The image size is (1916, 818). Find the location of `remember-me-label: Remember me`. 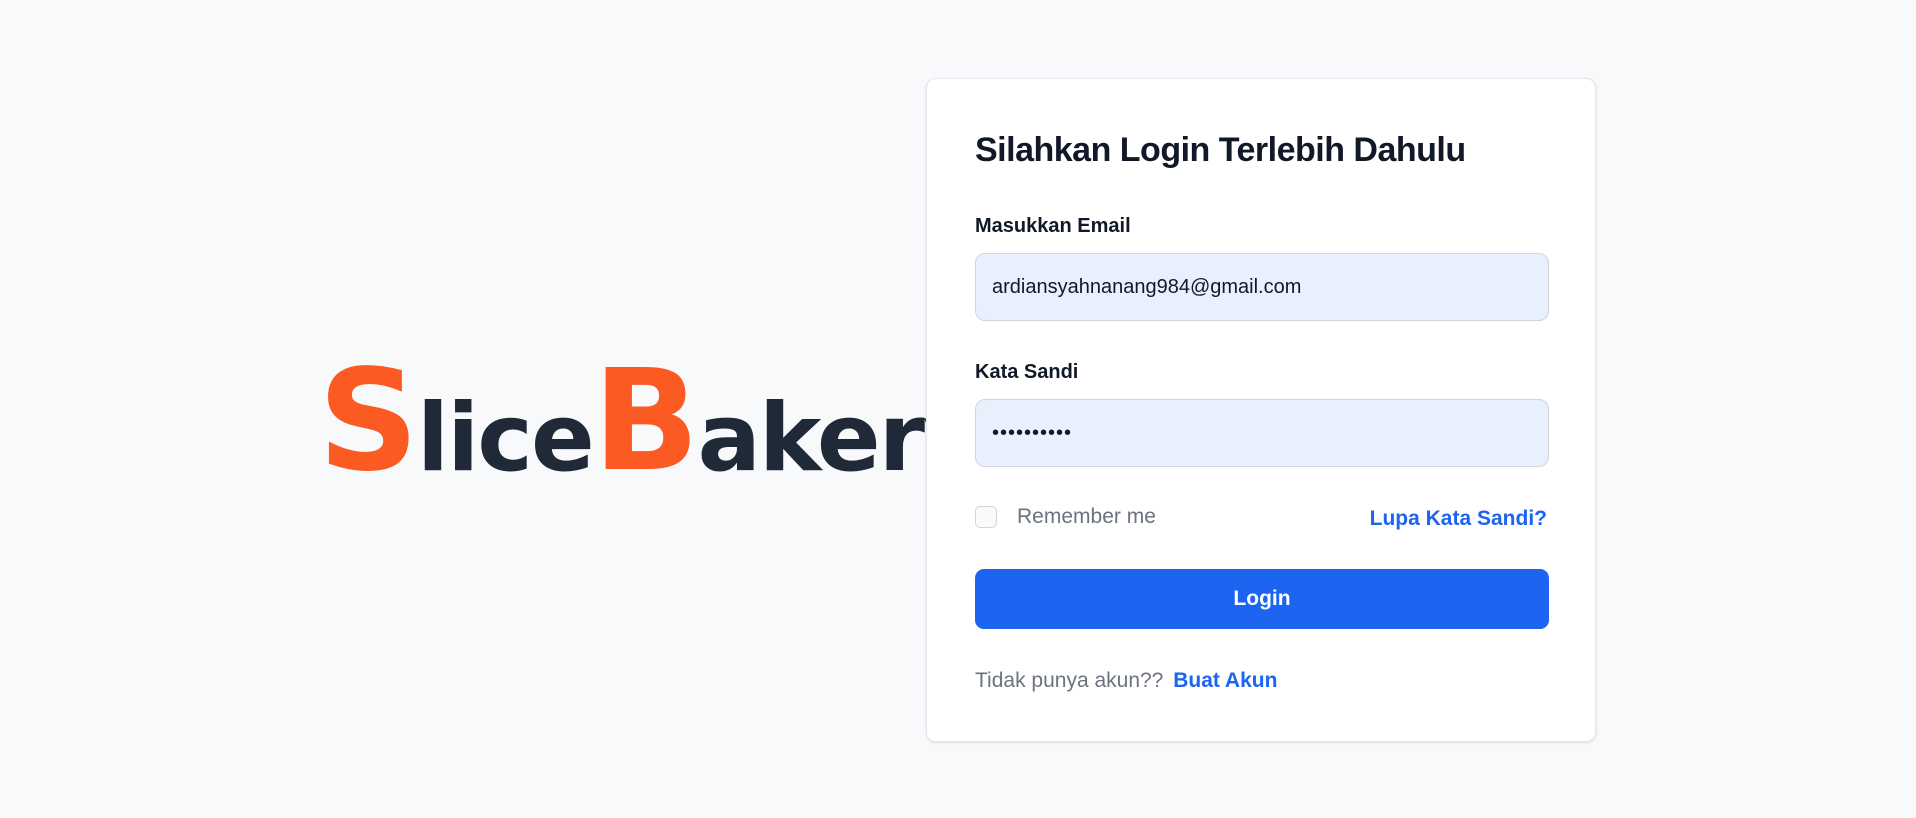

remember-me-label: Remember me is located at coordinates (1086, 517).